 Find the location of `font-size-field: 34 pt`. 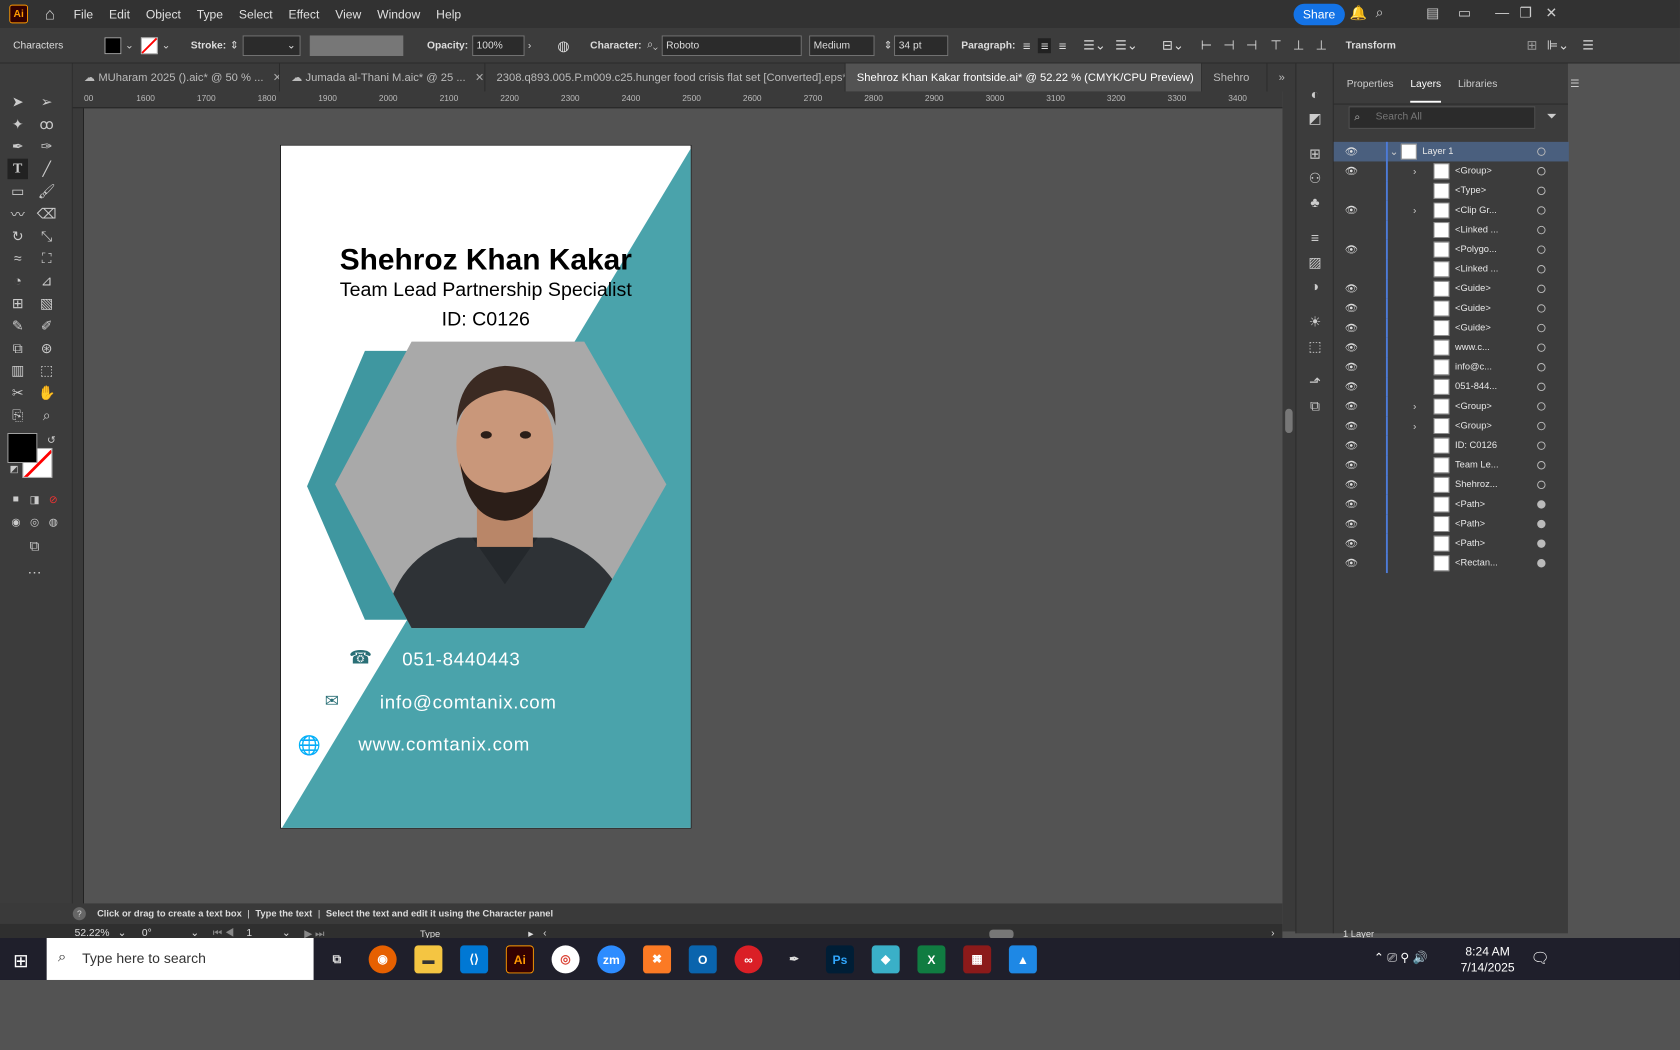

font-size-field: 34 pt is located at coordinates (921, 45).